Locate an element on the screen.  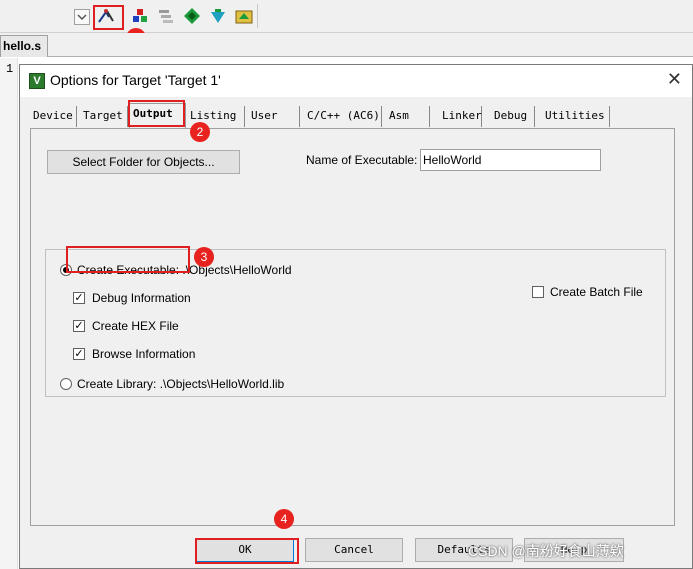
create-batch-file-label: Create Batch File is located at coordinates (596, 292).